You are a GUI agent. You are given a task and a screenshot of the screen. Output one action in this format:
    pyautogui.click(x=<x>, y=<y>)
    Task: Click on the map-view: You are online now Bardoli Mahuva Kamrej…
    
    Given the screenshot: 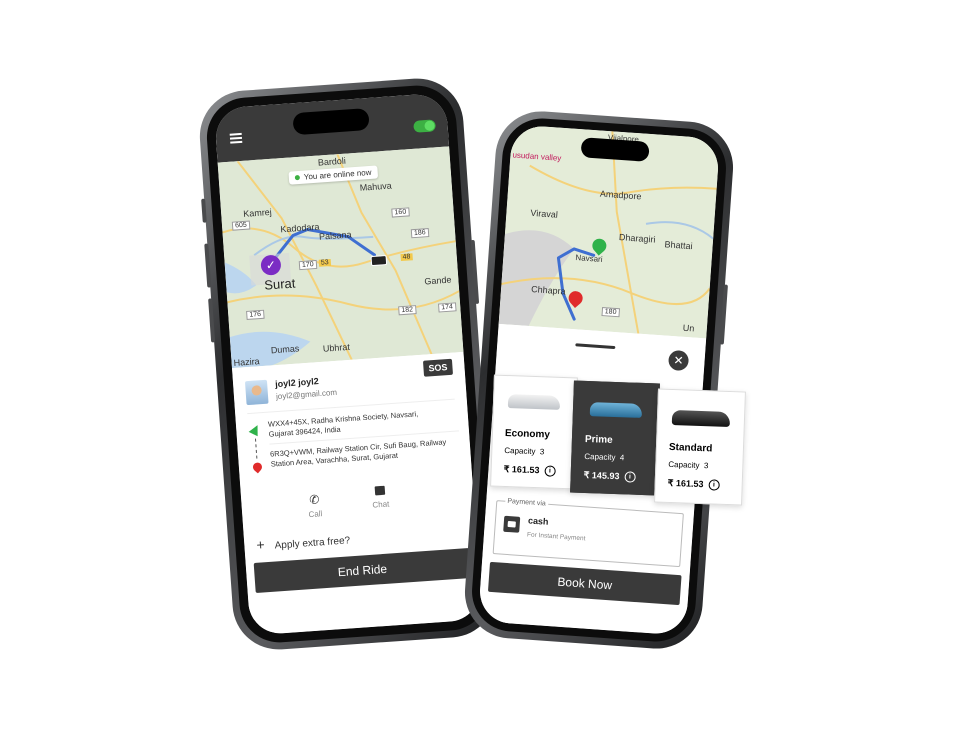 What is the action you would take?
    pyautogui.click(x=340, y=257)
    